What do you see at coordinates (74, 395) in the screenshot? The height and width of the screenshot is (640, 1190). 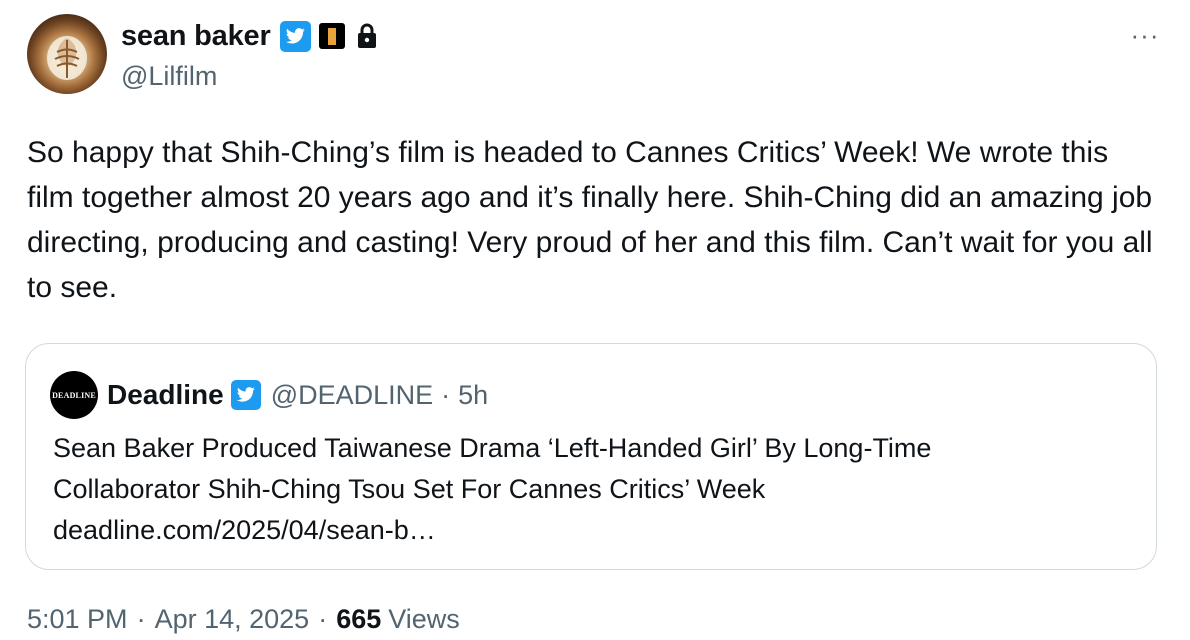 I see `deadline-logo-avatar: DEADLINE` at bounding box center [74, 395].